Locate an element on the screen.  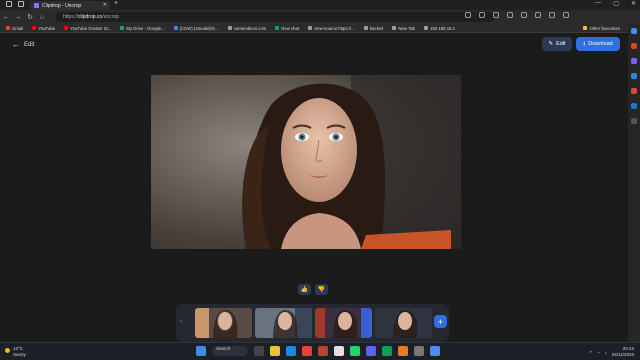
extensions-icon is located at coordinates (496, 15).